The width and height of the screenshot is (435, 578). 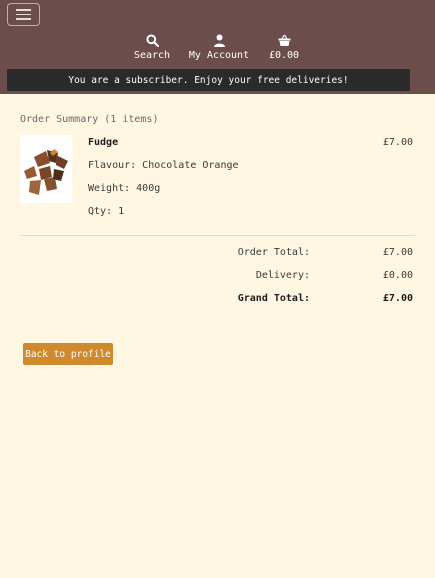 What do you see at coordinates (273, 252) in the screenshot?
I see `order-total-label: Order Total:` at bounding box center [273, 252].